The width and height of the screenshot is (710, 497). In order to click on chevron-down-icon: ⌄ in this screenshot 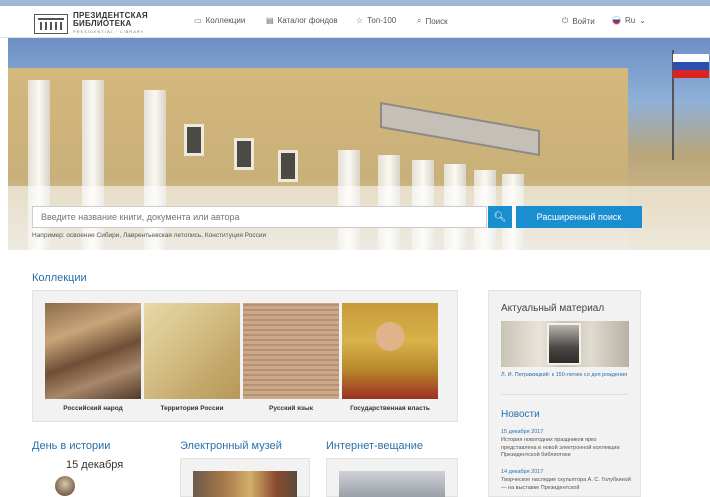, I will do `click(642, 20)`.